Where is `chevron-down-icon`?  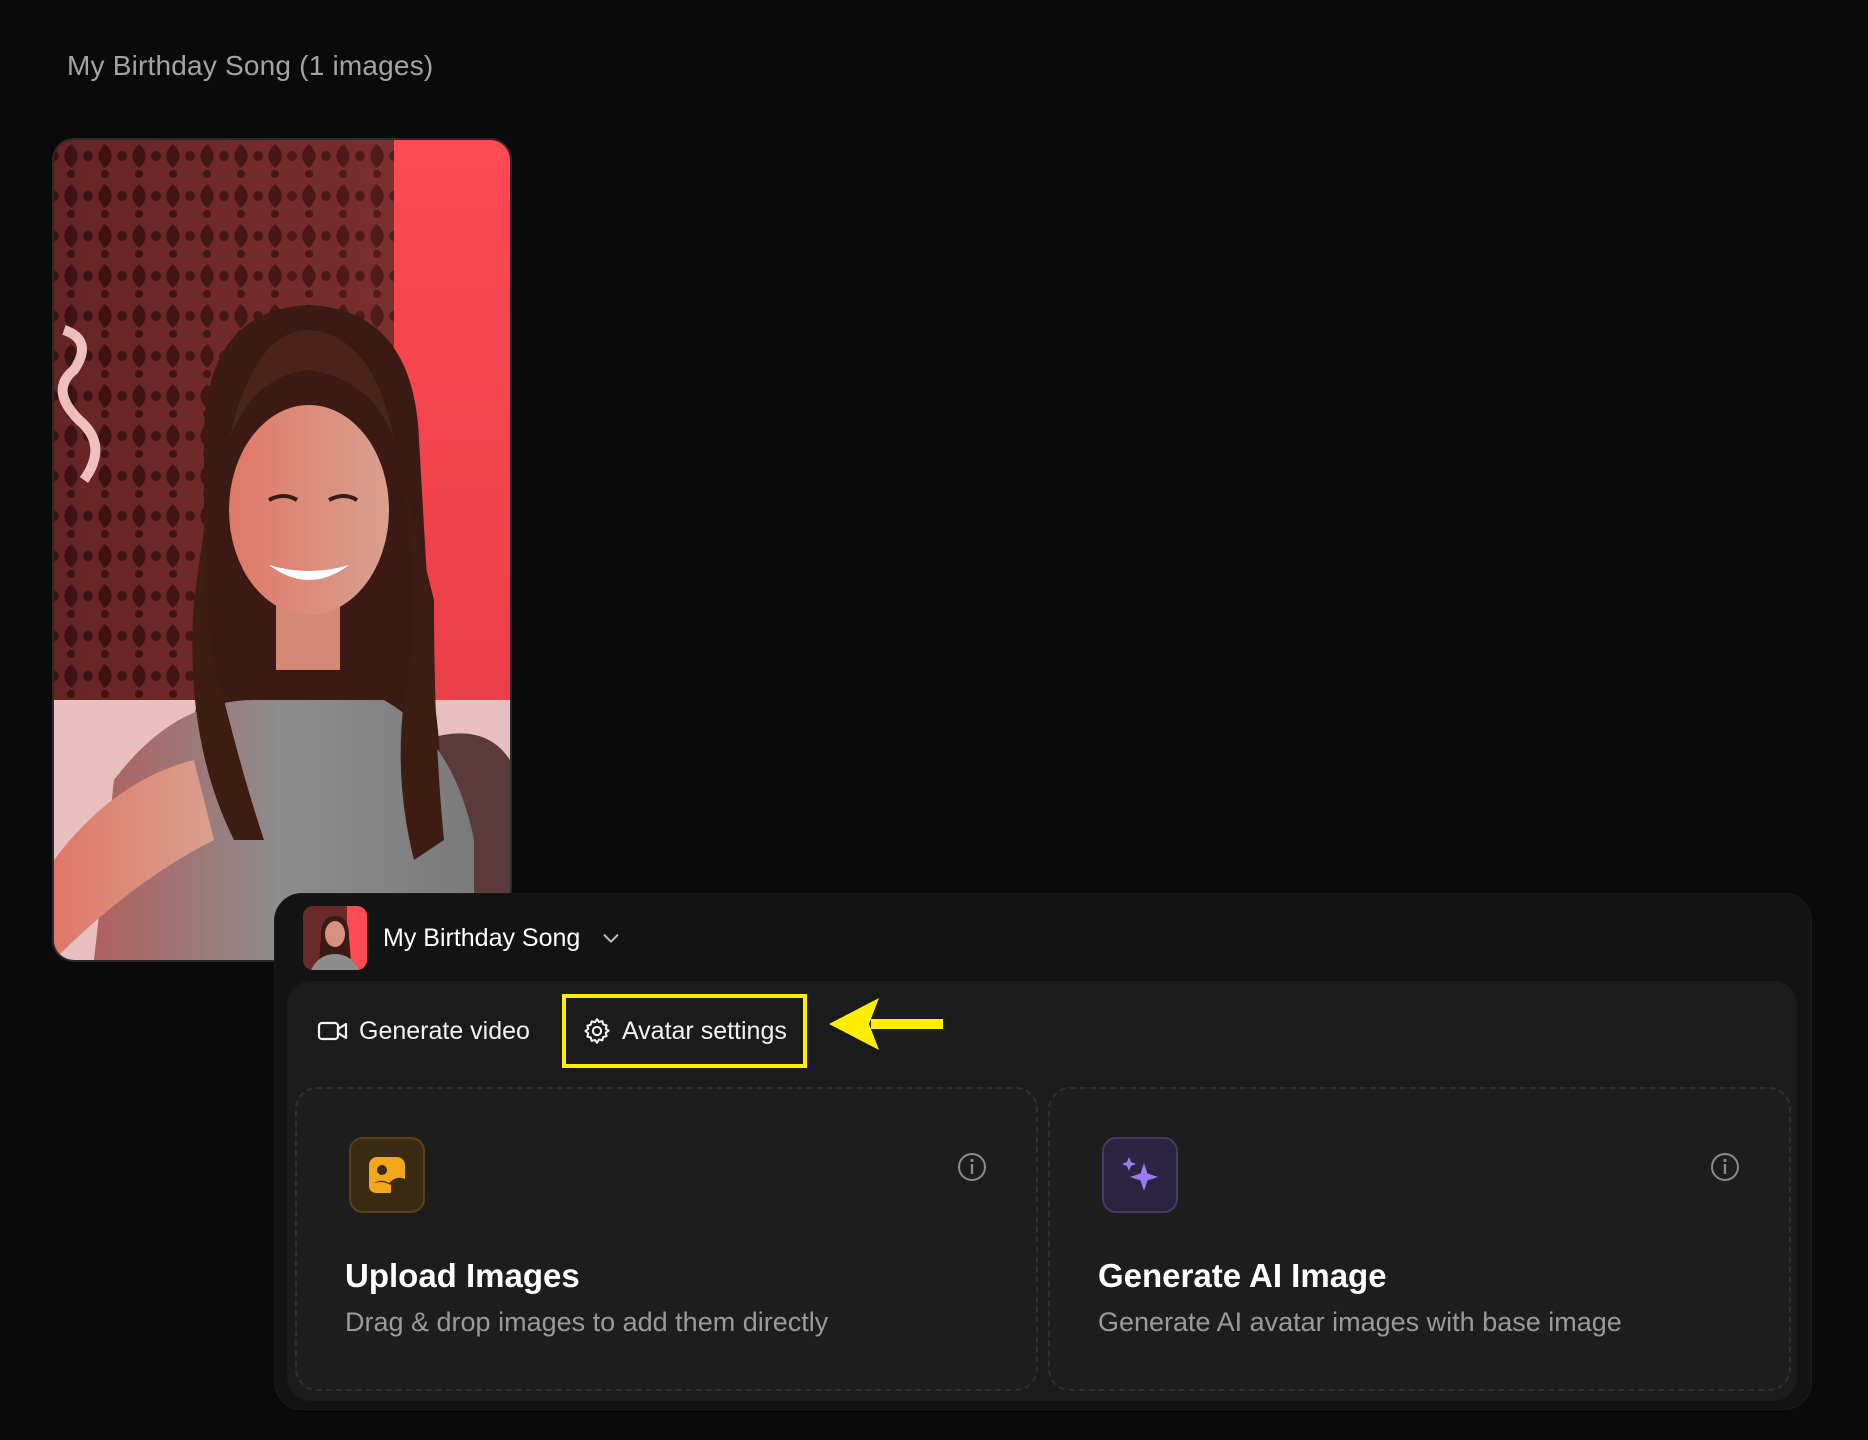
chevron-down-icon is located at coordinates (611, 938).